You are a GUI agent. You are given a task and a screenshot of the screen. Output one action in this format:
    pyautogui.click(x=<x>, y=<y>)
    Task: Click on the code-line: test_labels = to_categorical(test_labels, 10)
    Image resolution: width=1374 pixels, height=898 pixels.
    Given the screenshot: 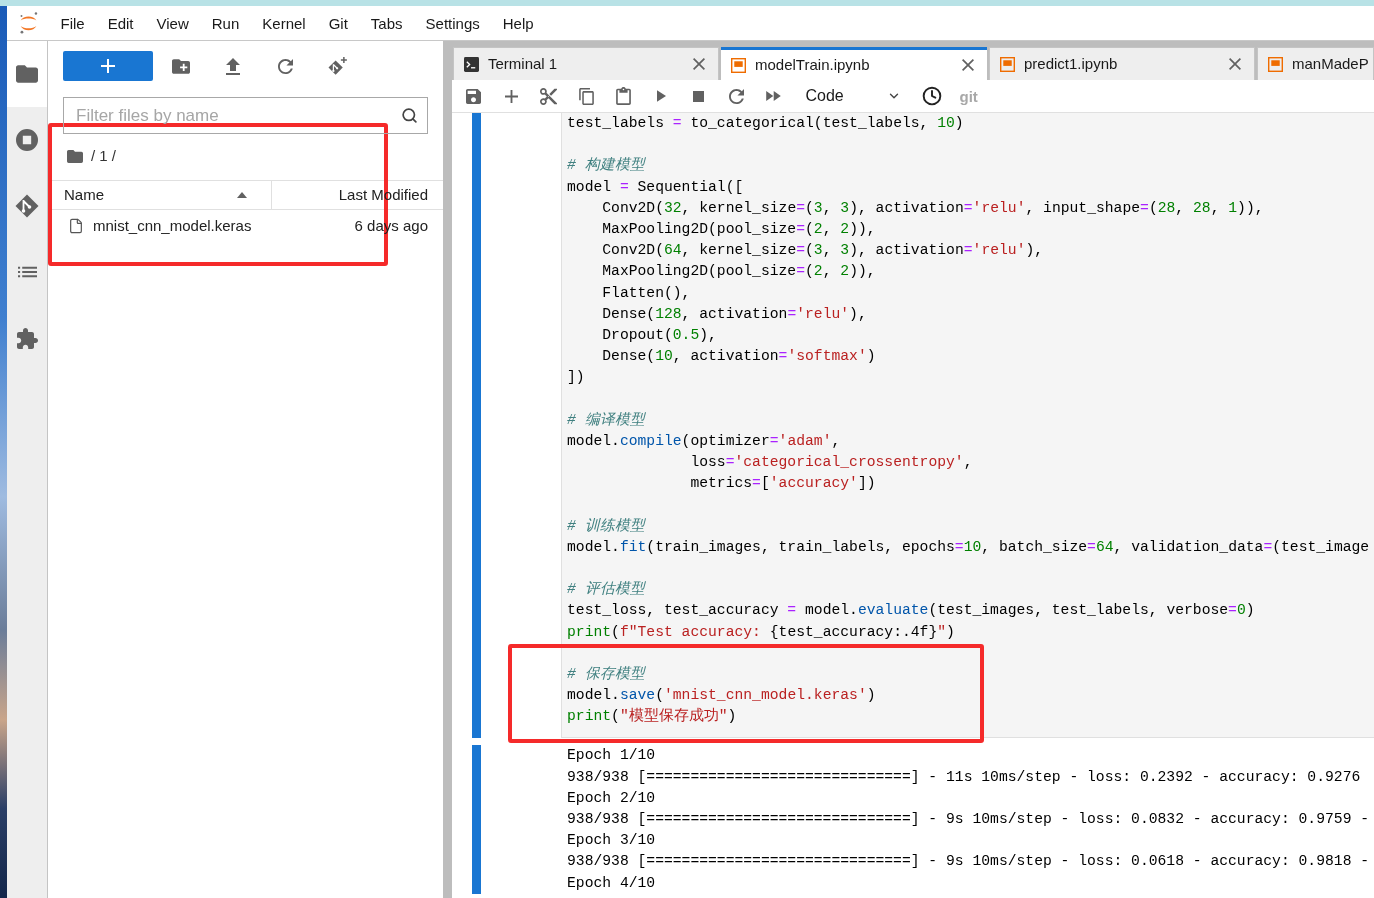 What is the action you would take?
    pyautogui.click(x=765, y=123)
    